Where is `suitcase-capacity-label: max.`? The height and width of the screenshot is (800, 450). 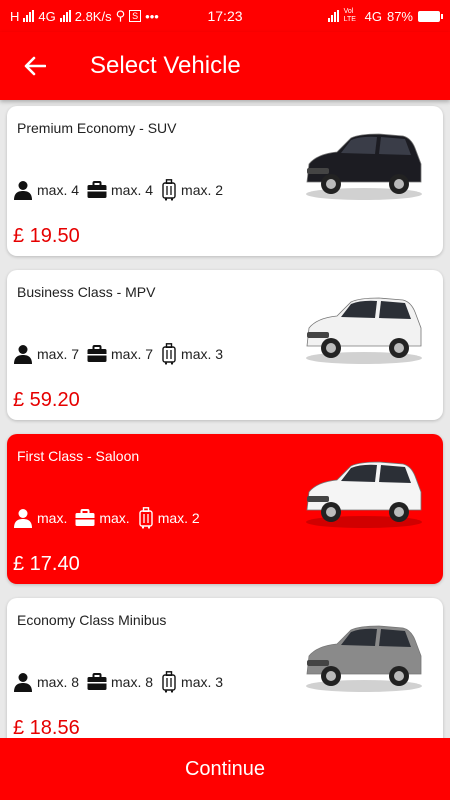
suitcase-capacity-label: max. is located at coordinates (114, 518).